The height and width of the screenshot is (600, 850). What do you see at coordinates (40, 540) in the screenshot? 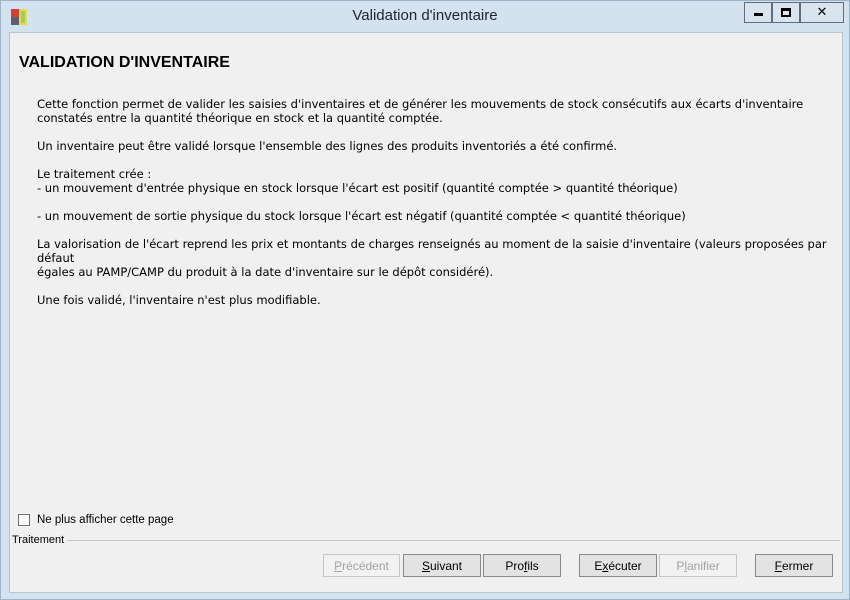
I see `group-label: Traitement` at bounding box center [40, 540].